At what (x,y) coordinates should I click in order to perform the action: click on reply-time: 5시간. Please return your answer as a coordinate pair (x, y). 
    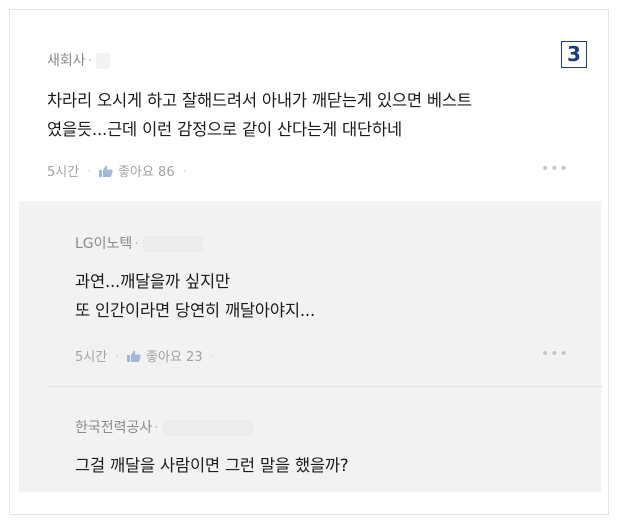
    Looking at the image, I should click on (91, 357).